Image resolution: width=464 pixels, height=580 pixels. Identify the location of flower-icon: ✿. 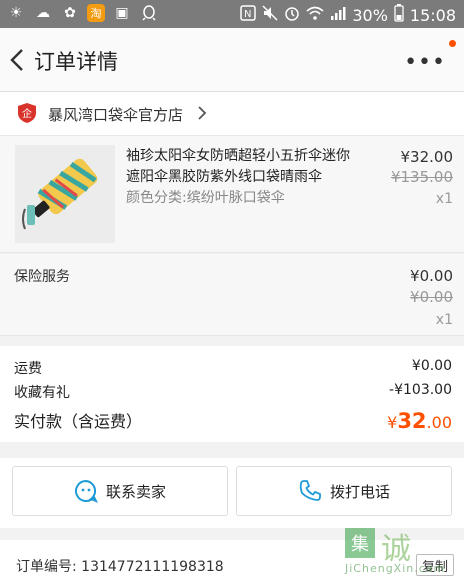
(70, 13).